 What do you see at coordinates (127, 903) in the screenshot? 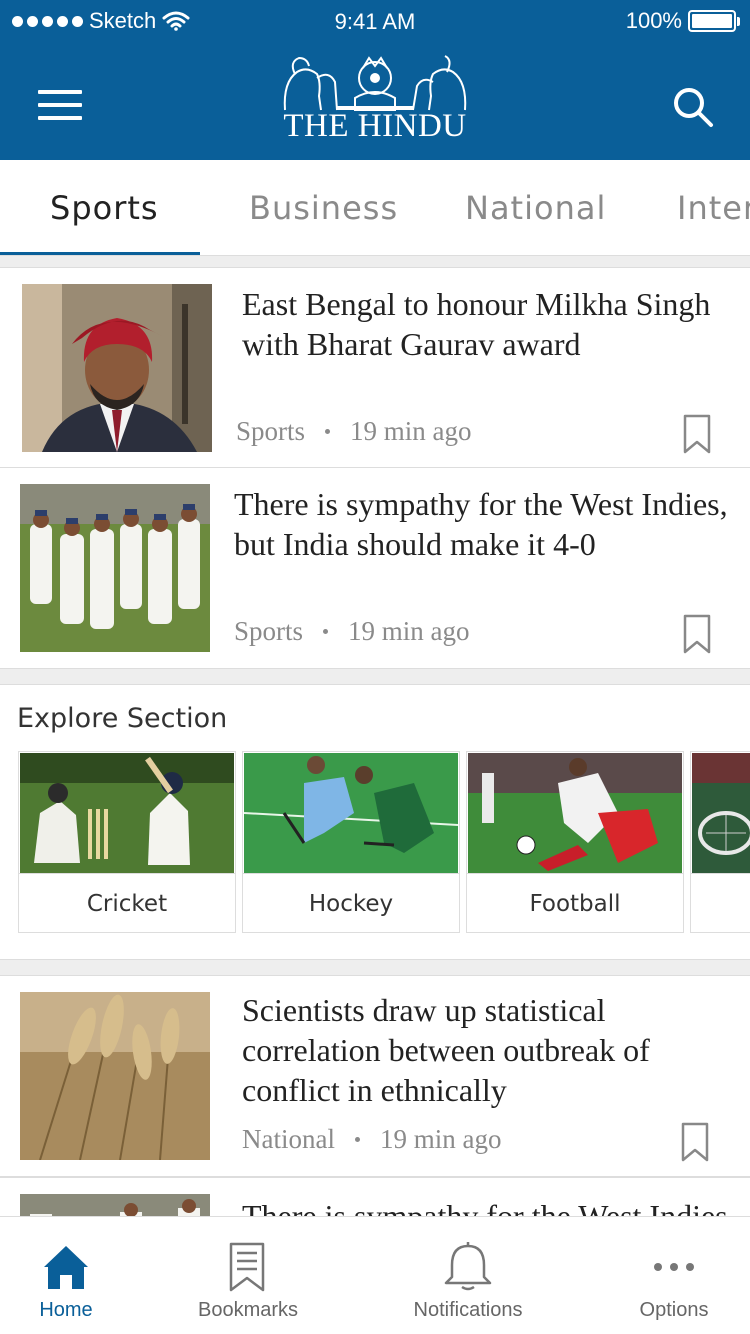
I see `explore-tile-label: Cricket` at bounding box center [127, 903].